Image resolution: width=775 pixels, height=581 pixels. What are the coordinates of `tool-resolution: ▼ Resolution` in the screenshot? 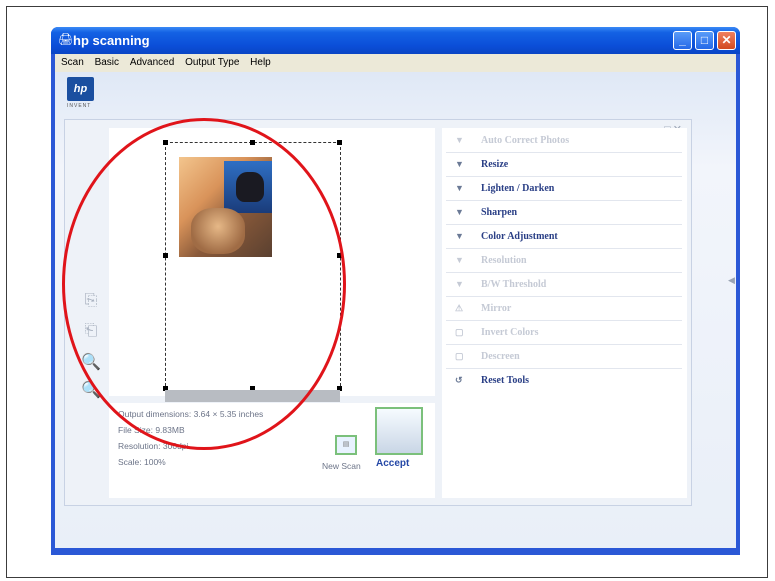 It's located at (564, 261).